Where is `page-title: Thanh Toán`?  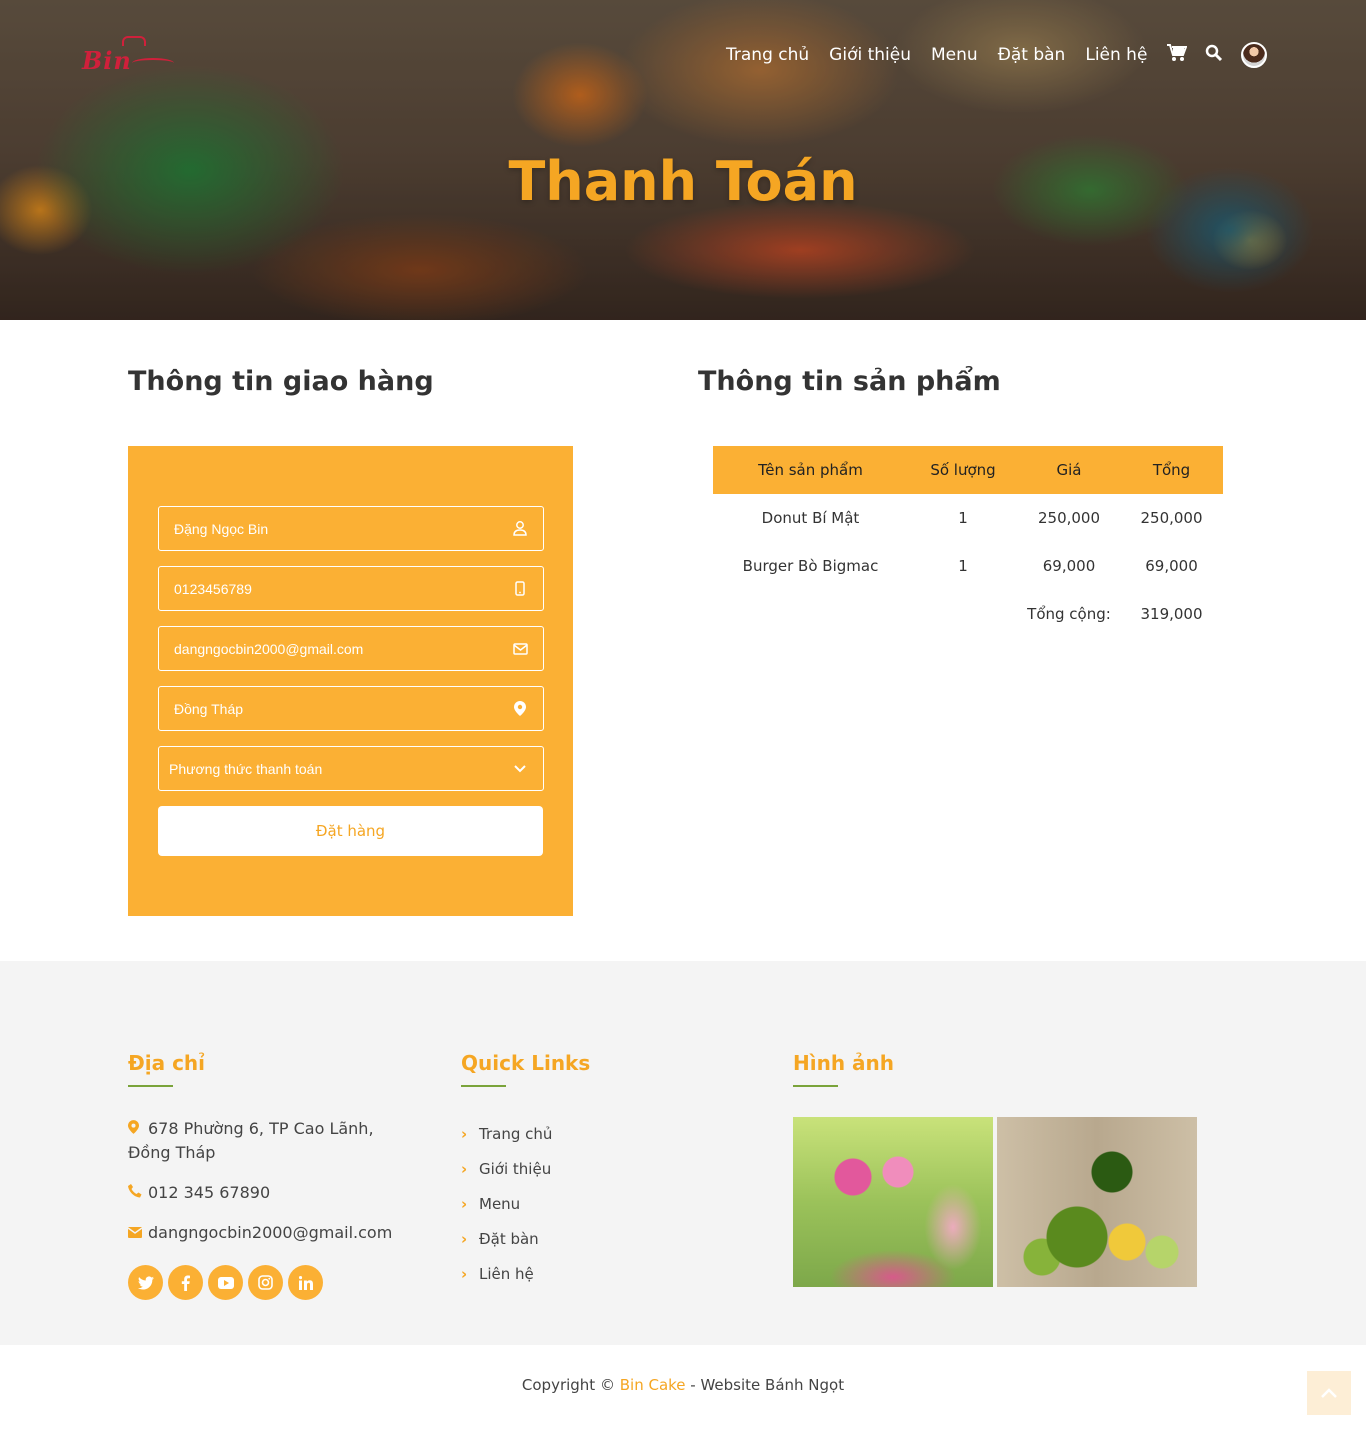 page-title: Thanh Toán is located at coordinates (683, 181).